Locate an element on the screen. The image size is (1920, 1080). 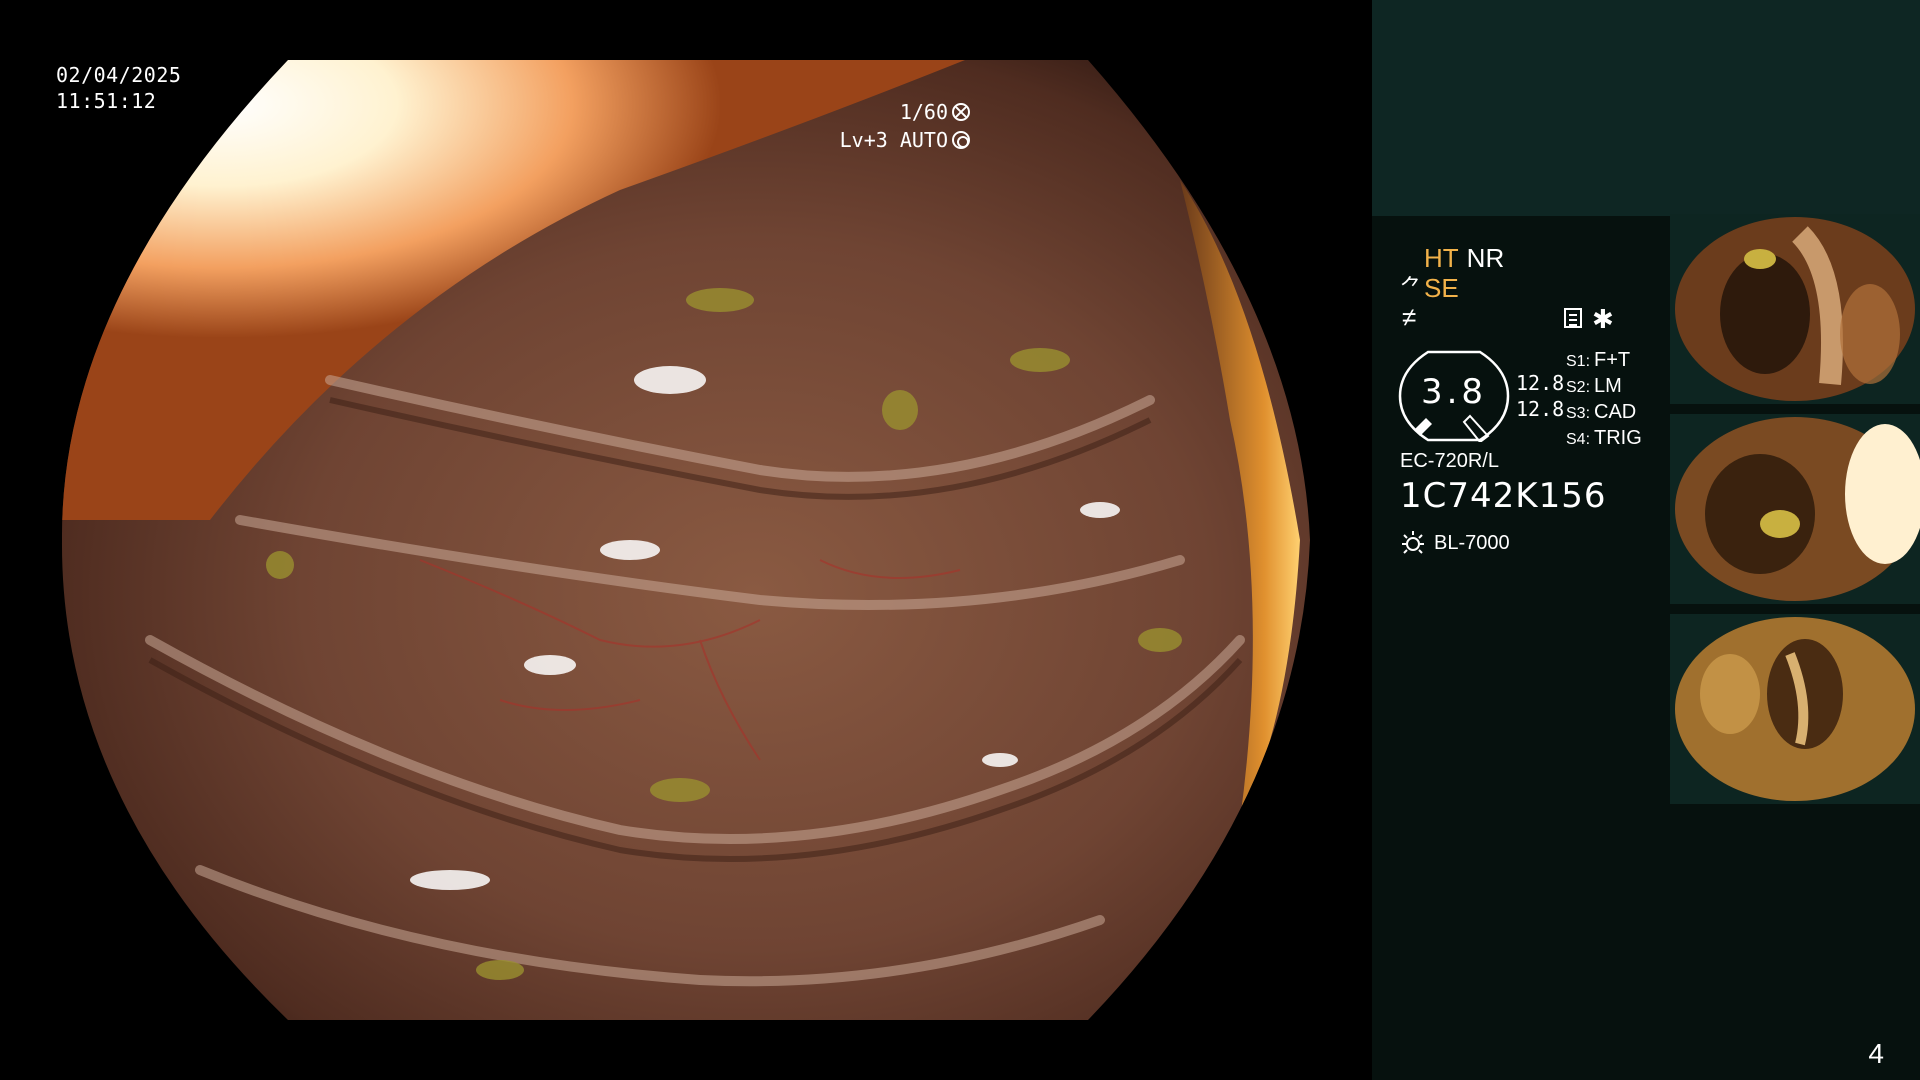
structure-enhancement-indicator: ⺈ SE is located at coordinates (1429, 288).